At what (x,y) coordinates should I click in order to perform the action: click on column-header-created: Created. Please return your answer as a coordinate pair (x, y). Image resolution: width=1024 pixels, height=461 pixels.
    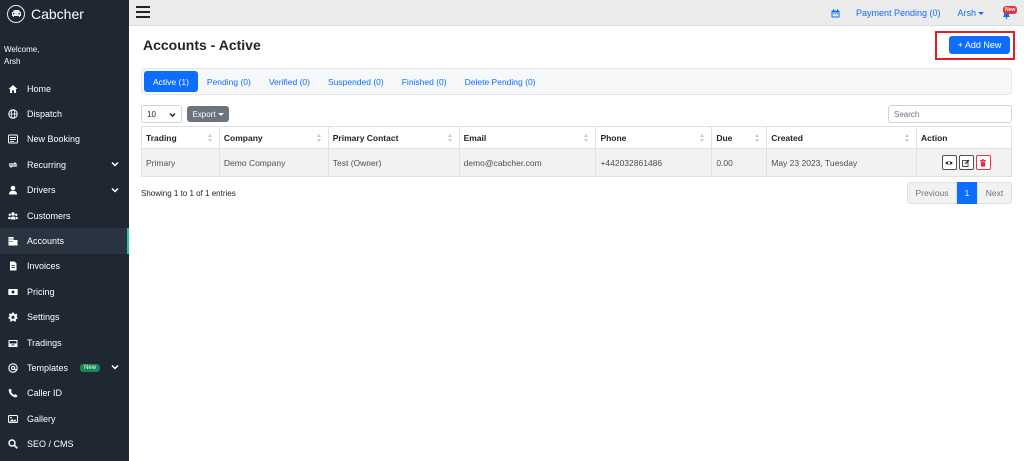
    Looking at the image, I should click on (842, 137).